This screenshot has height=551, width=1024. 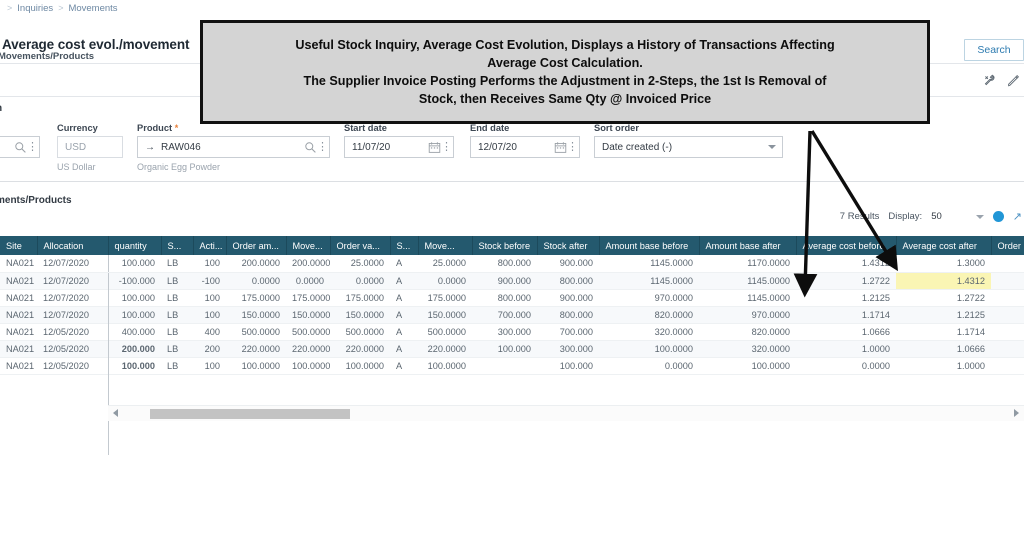 What do you see at coordinates (92, 8) in the screenshot?
I see `breadcrumb-item-movements: Movements` at bounding box center [92, 8].